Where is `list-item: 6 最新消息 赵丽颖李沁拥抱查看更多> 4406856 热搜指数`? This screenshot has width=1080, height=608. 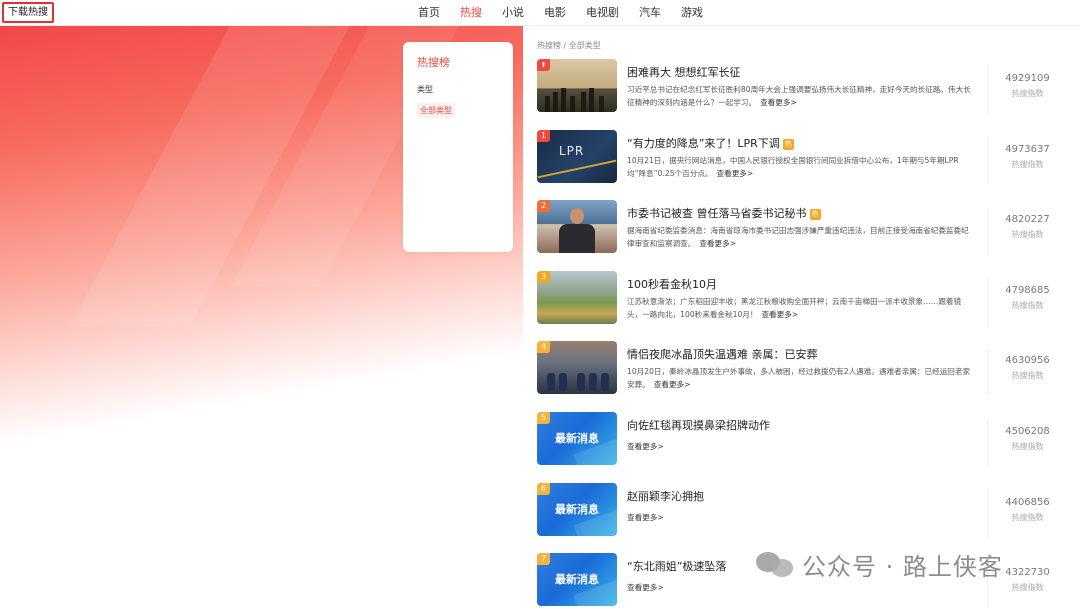 list-item: 6 最新消息 赵丽颖李沁拥抱查看更多> 4406856 热搜指数 is located at coordinates (802, 518).